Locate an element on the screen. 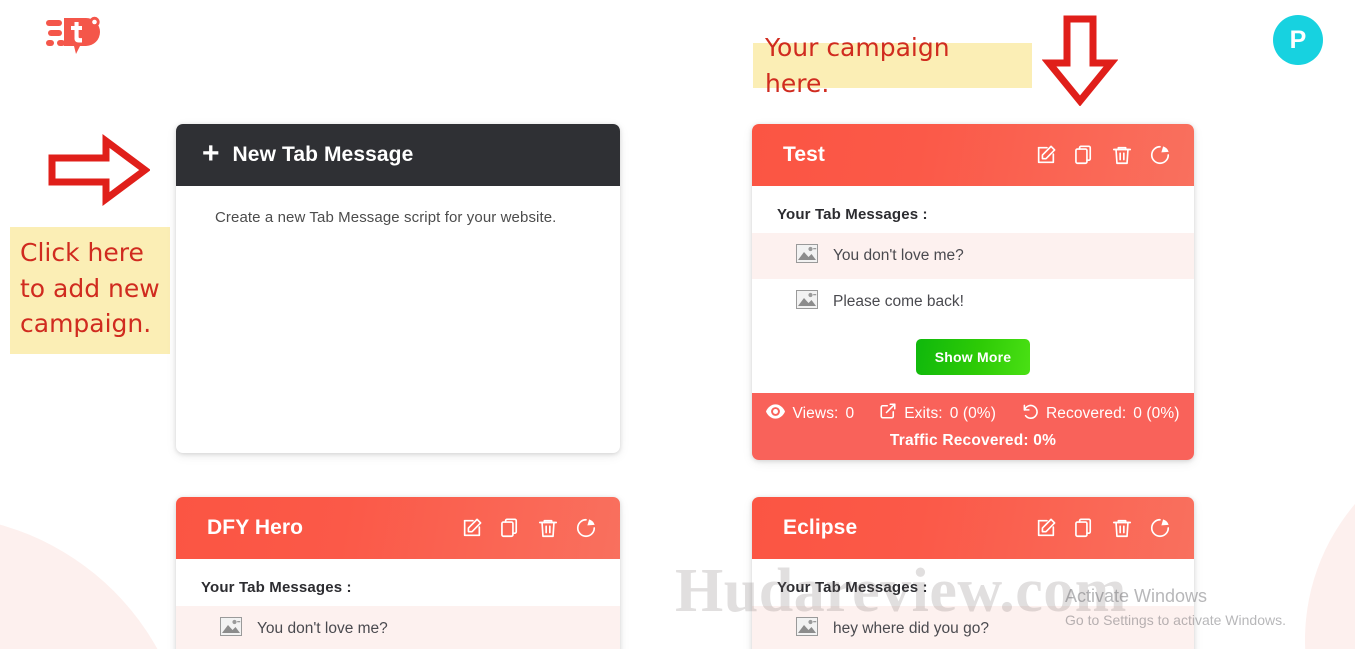 The height and width of the screenshot is (649, 1355). message-row: Please come back! is located at coordinates (973, 302).